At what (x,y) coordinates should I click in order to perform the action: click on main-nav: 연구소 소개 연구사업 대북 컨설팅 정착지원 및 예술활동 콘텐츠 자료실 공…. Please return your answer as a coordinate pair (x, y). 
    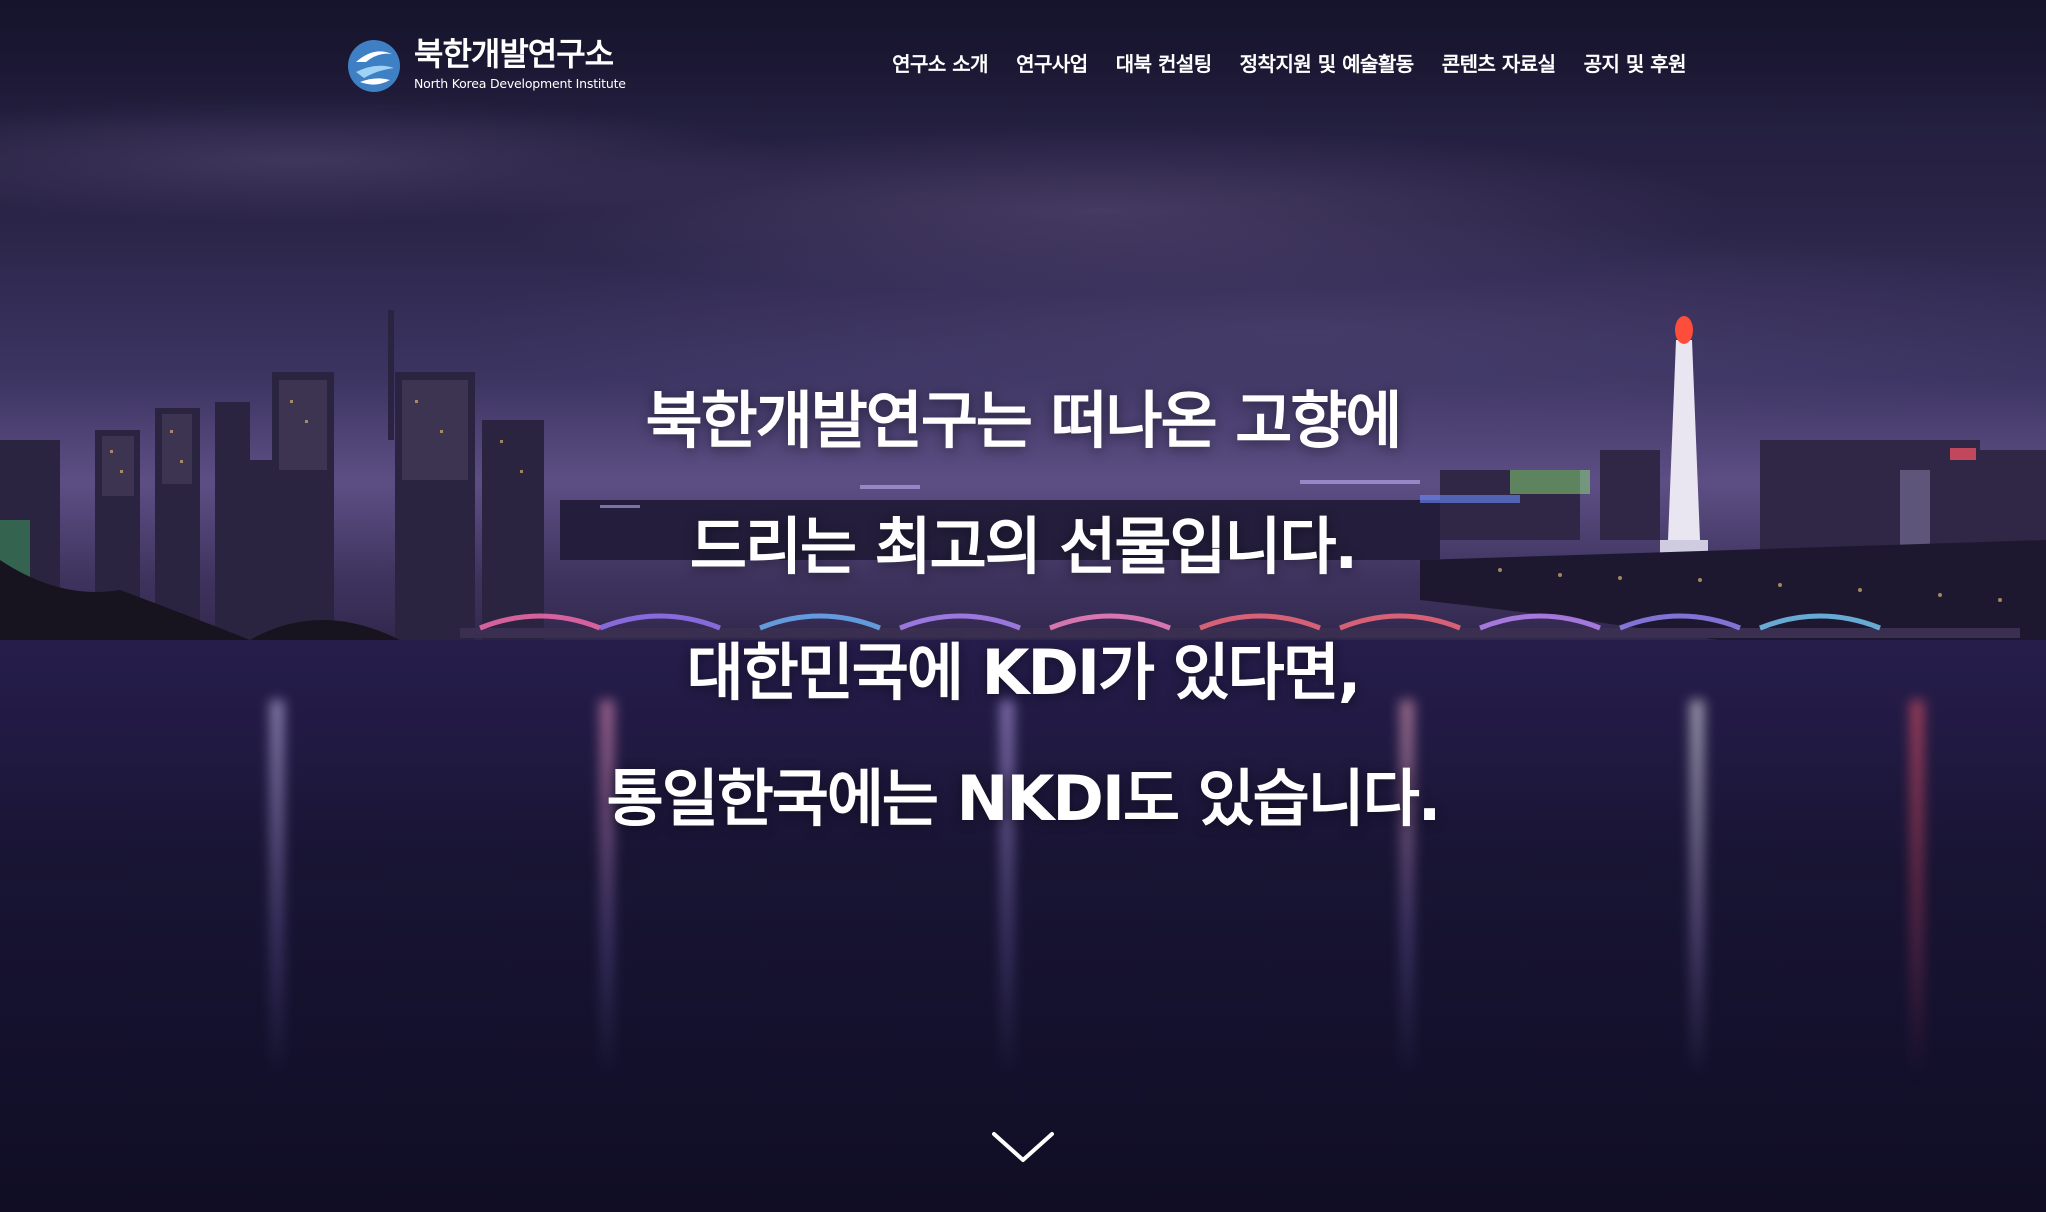
    Looking at the image, I should click on (1282, 64).